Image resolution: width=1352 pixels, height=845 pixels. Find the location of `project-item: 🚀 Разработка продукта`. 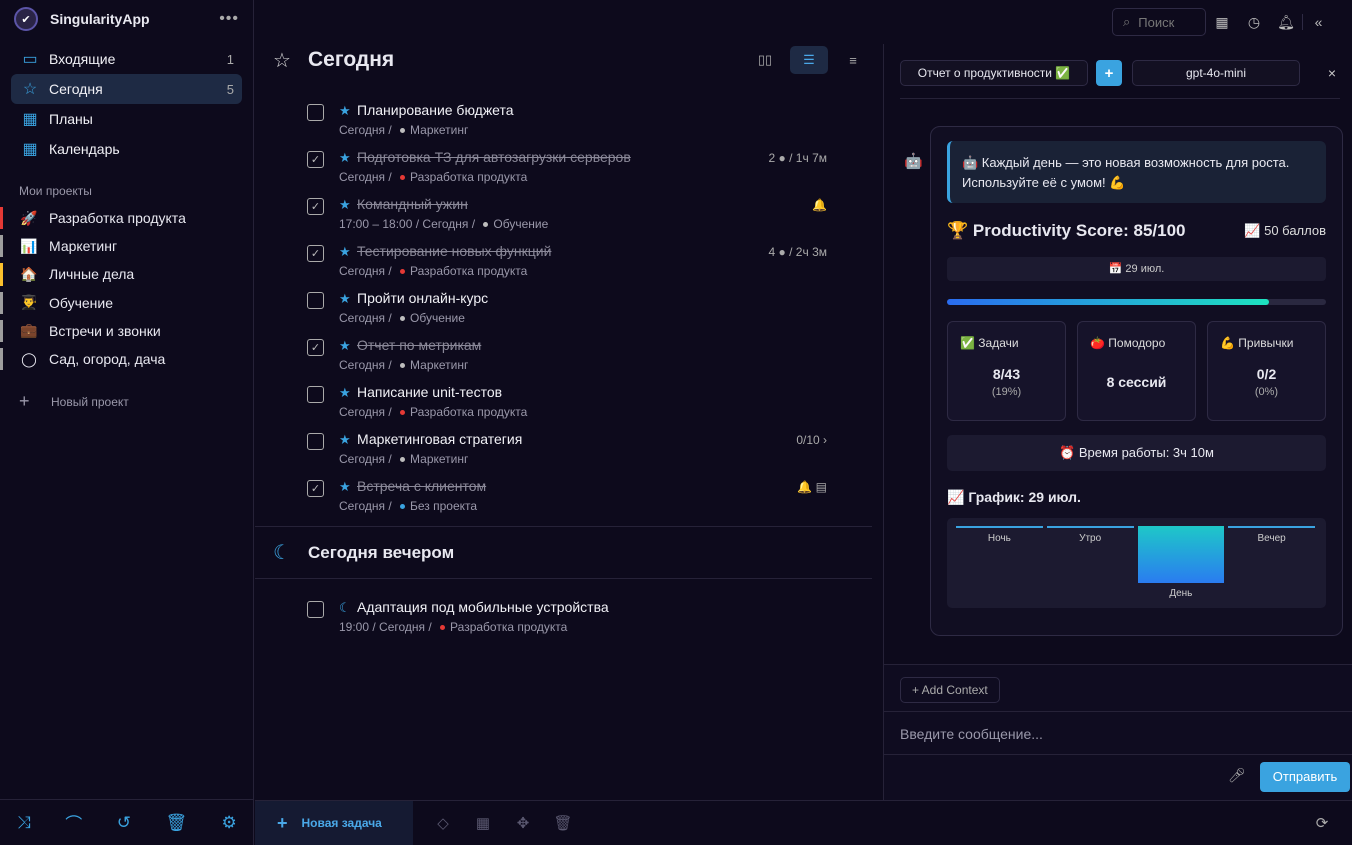

project-item: 🚀 Разработка продукта is located at coordinates (126, 218).